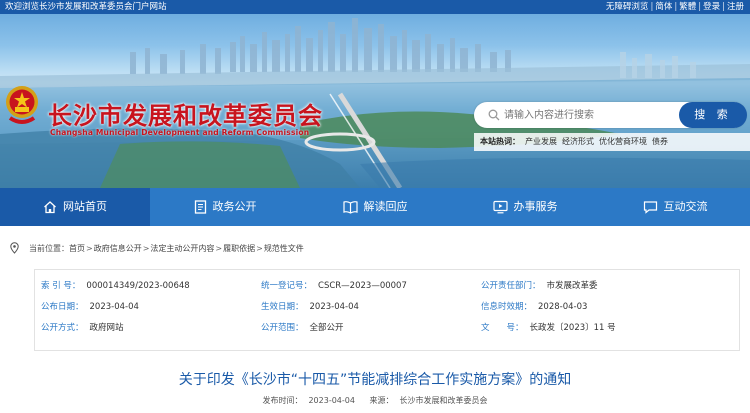 Image resolution: width=750 pixels, height=413 pixels. I want to click on meta-doc-no: 文 号： 长政发〔2023〕11 号, so click(548, 328).